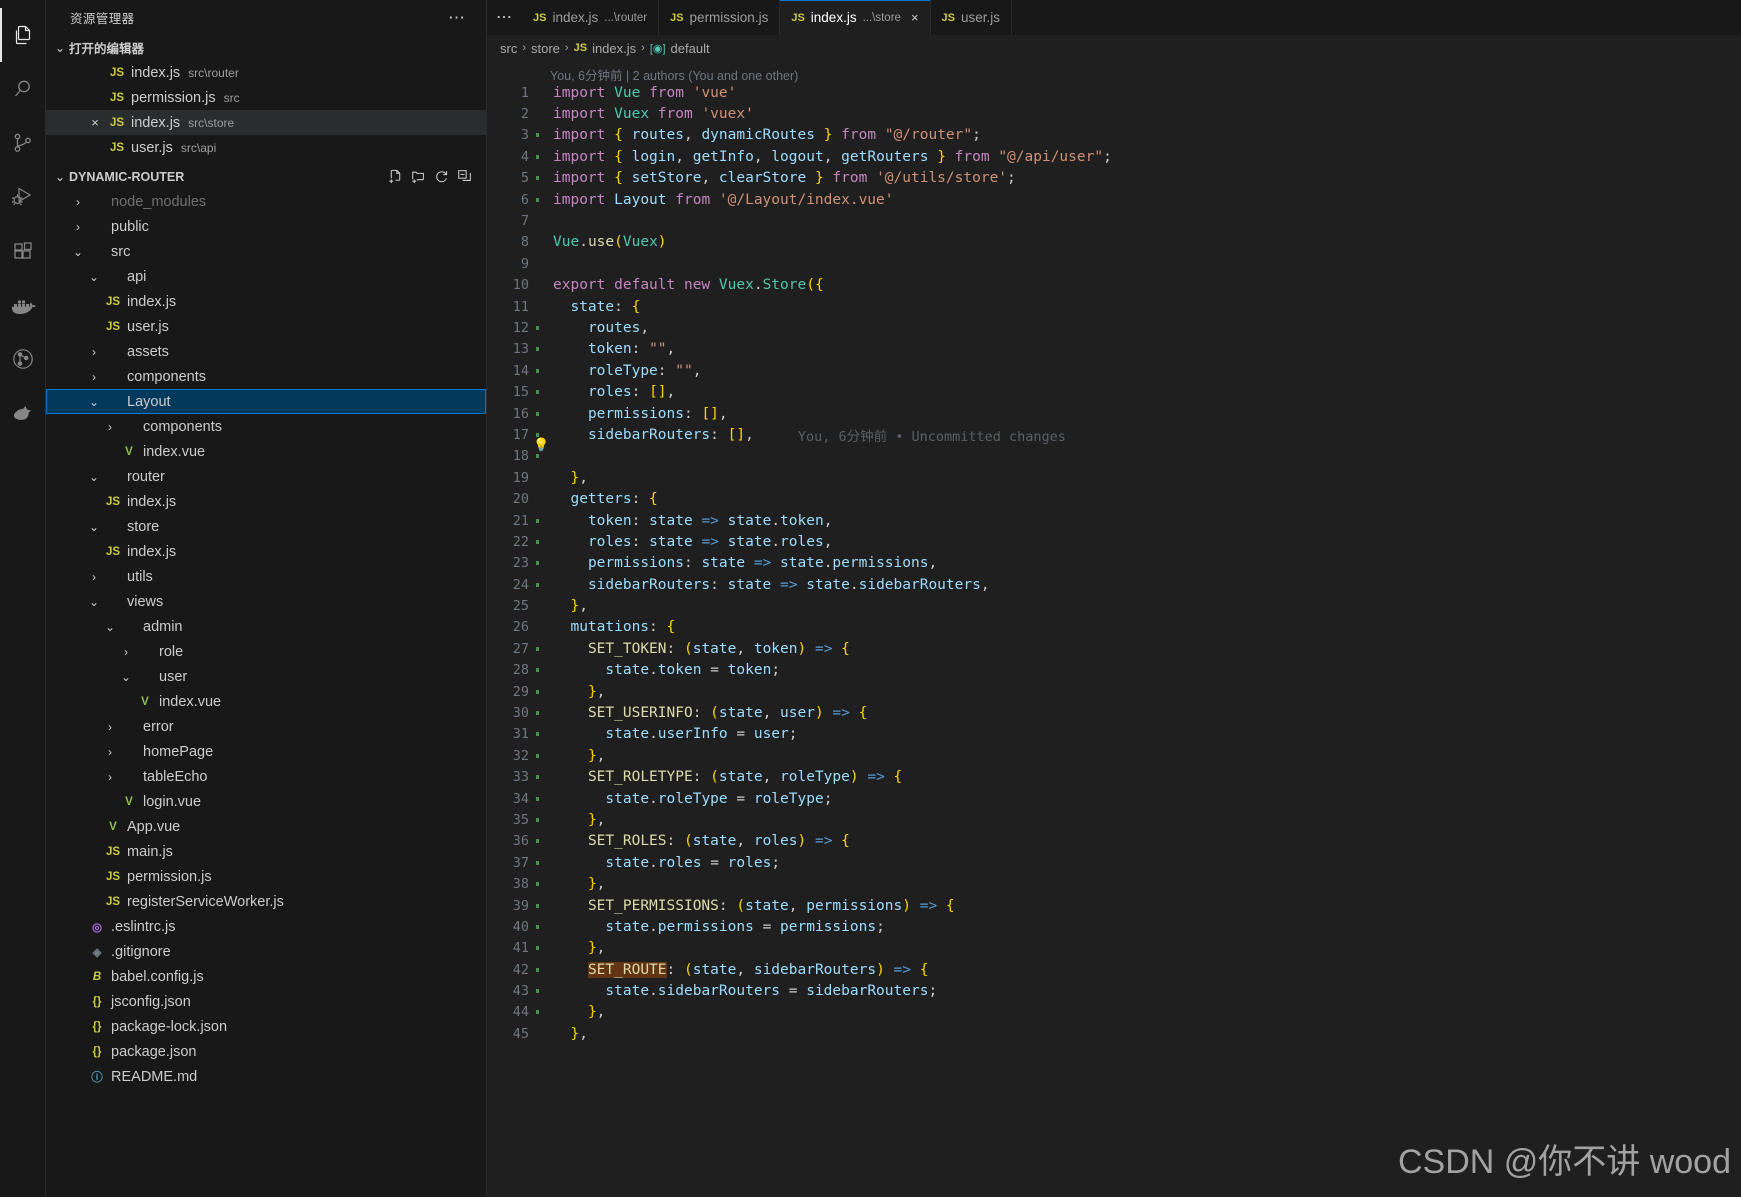 The height and width of the screenshot is (1197, 1741). I want to click on code-line: 16 permissions: [],, so click(1114, 413).